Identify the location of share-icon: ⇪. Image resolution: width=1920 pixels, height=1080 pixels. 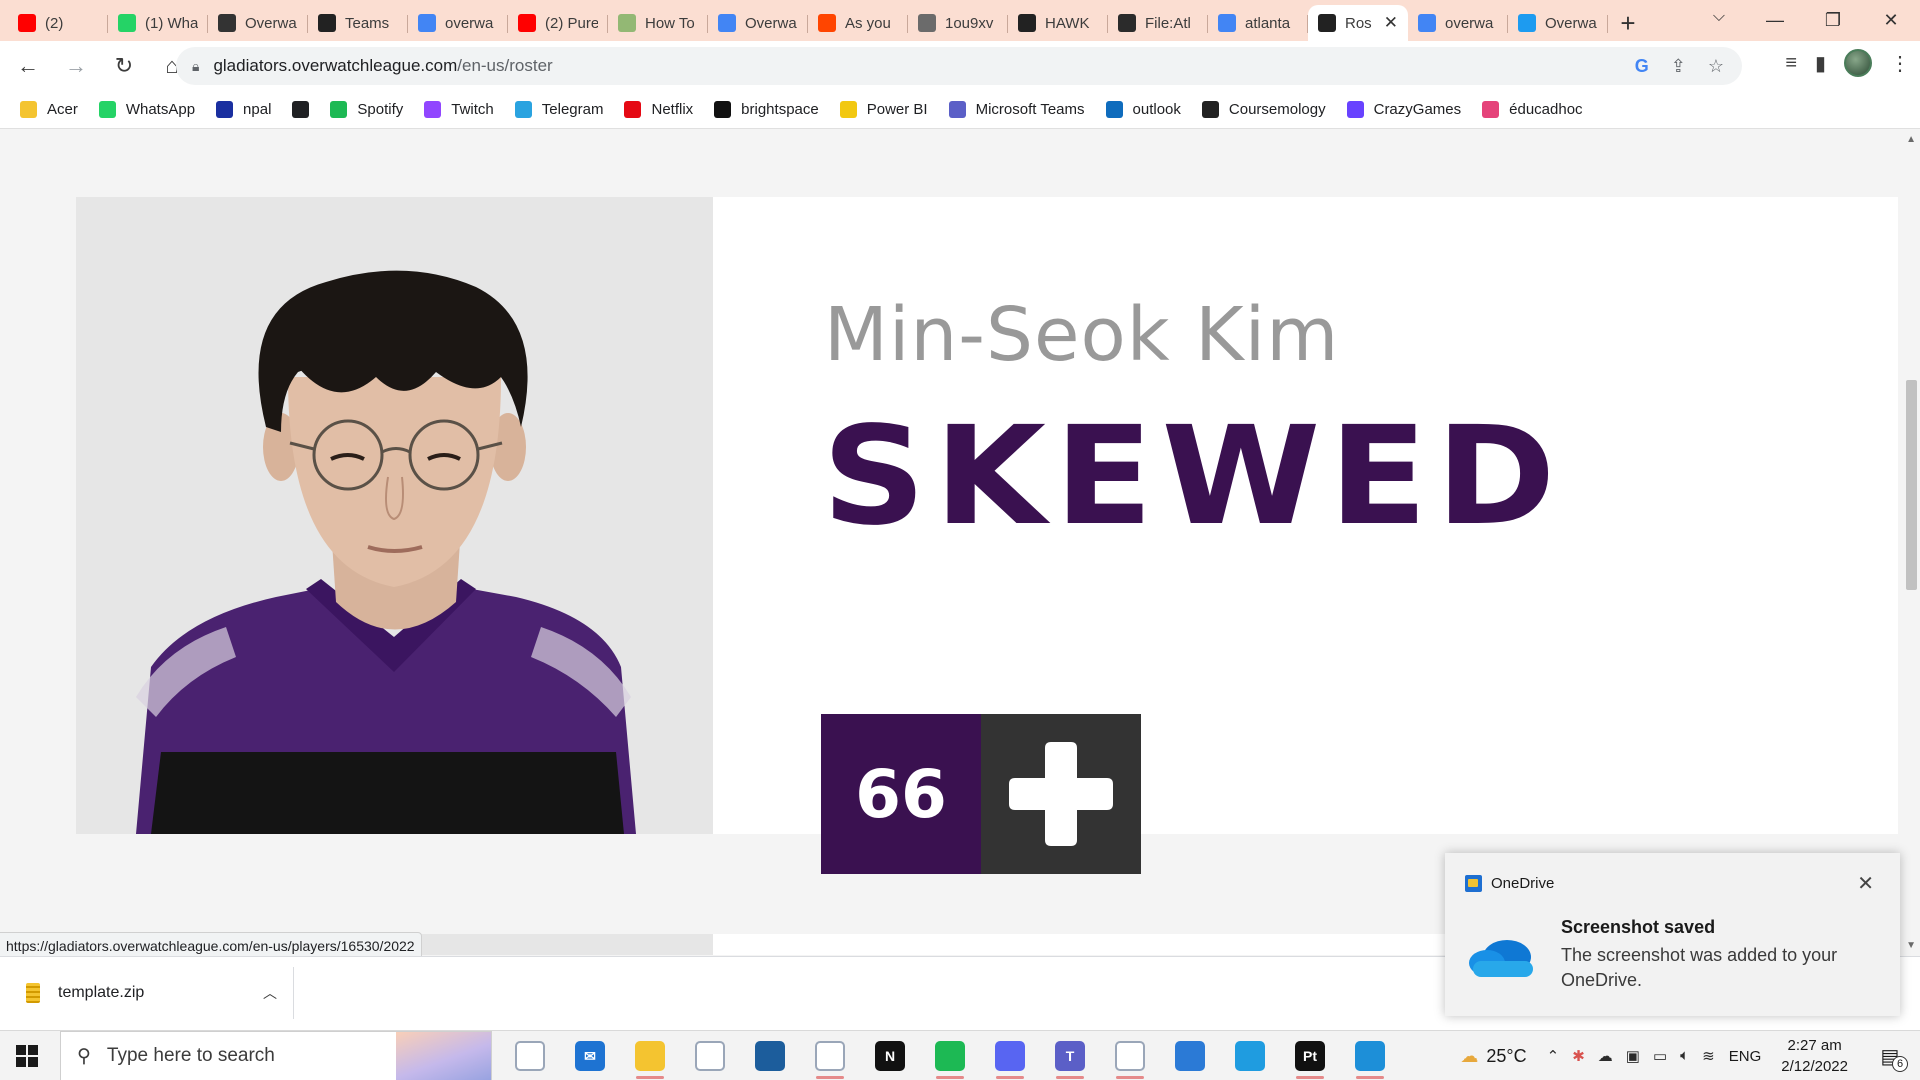
(1678, 66).